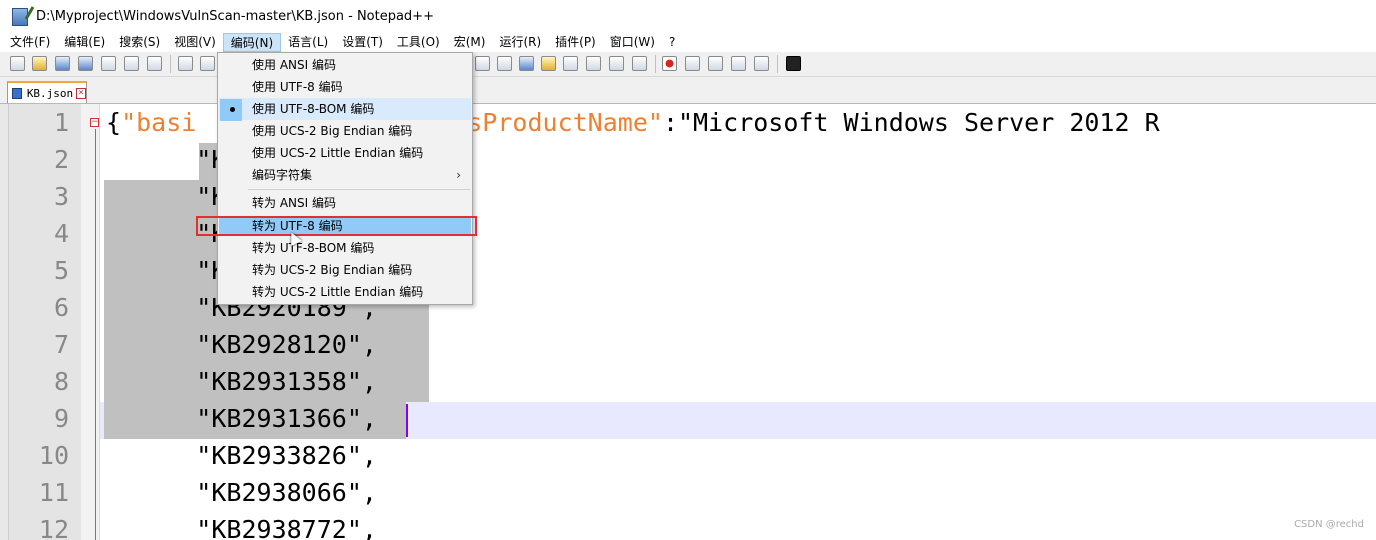 The width and height of the screenshot is (1376, 540). What do you see at coordinates (17, 63) in the screenshot?
I see `new-file-icon` at bounding box center [17, 63].